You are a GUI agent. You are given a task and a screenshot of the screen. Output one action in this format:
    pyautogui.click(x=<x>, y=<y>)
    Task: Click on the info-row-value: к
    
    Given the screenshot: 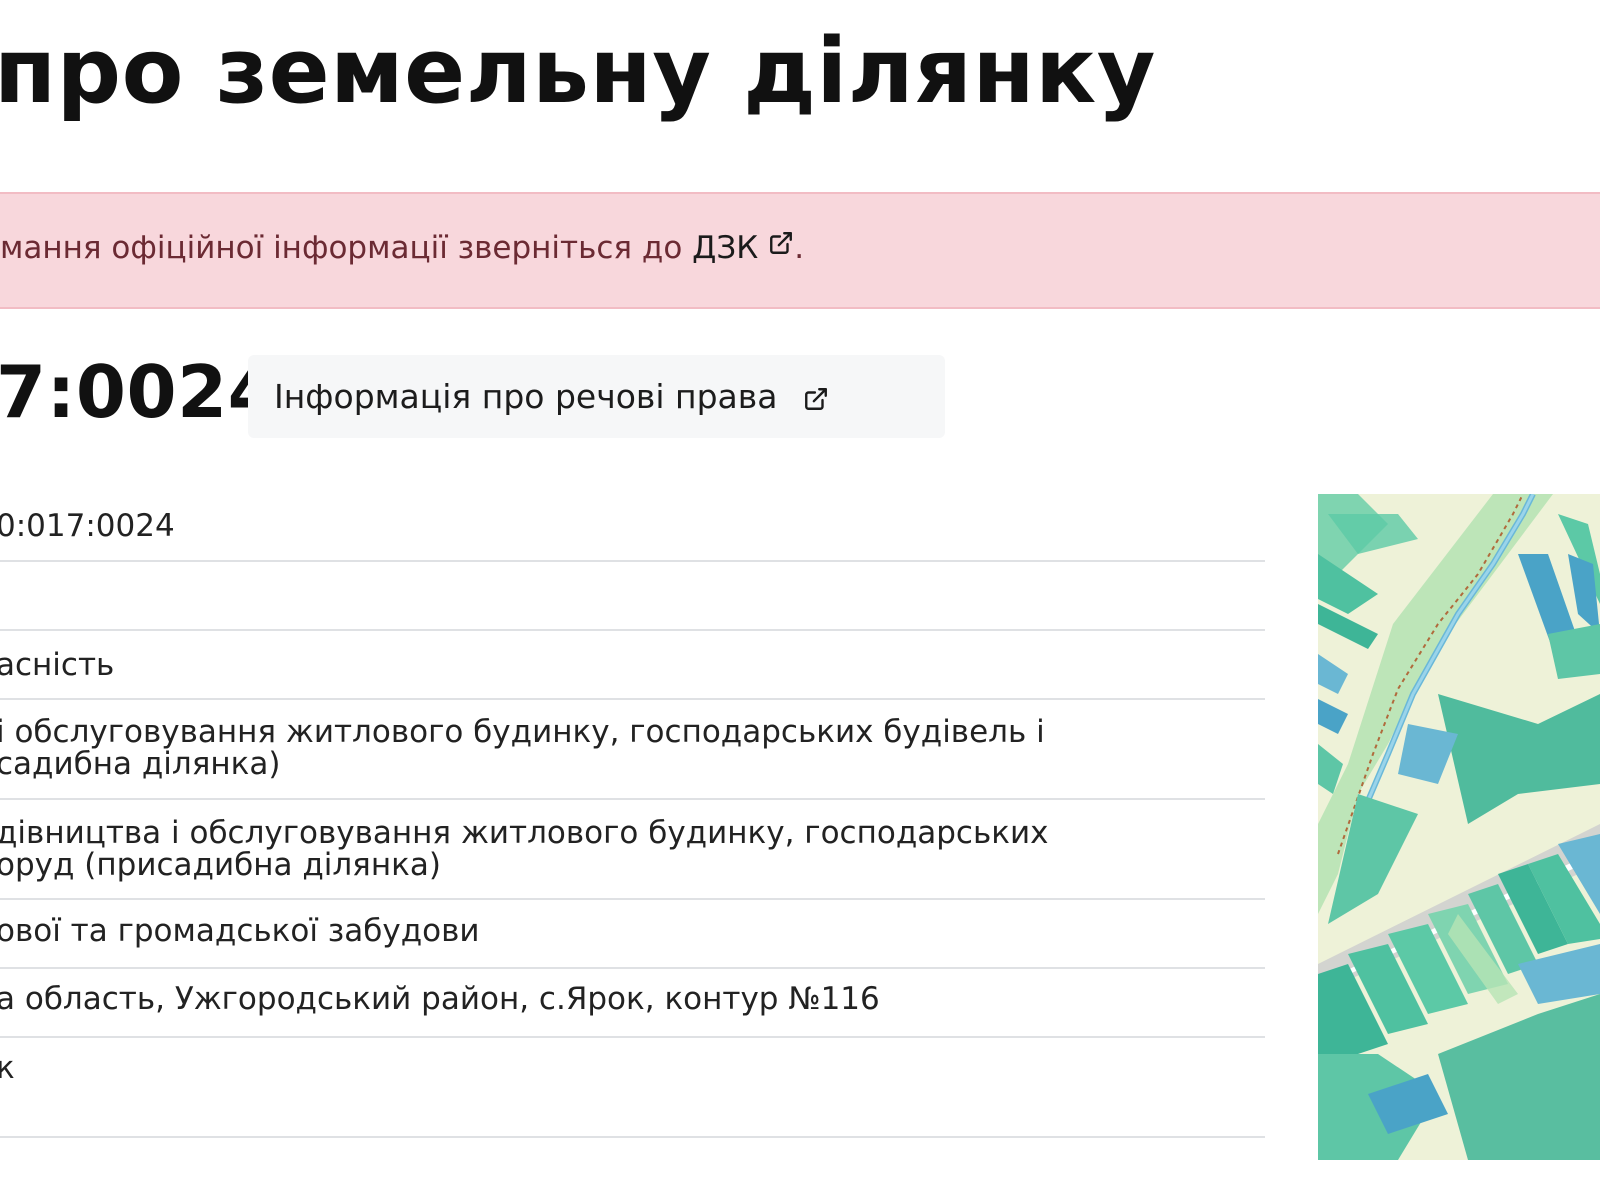 What is the action you would take?
    pyautogui.click(x=7, y=1068)
    